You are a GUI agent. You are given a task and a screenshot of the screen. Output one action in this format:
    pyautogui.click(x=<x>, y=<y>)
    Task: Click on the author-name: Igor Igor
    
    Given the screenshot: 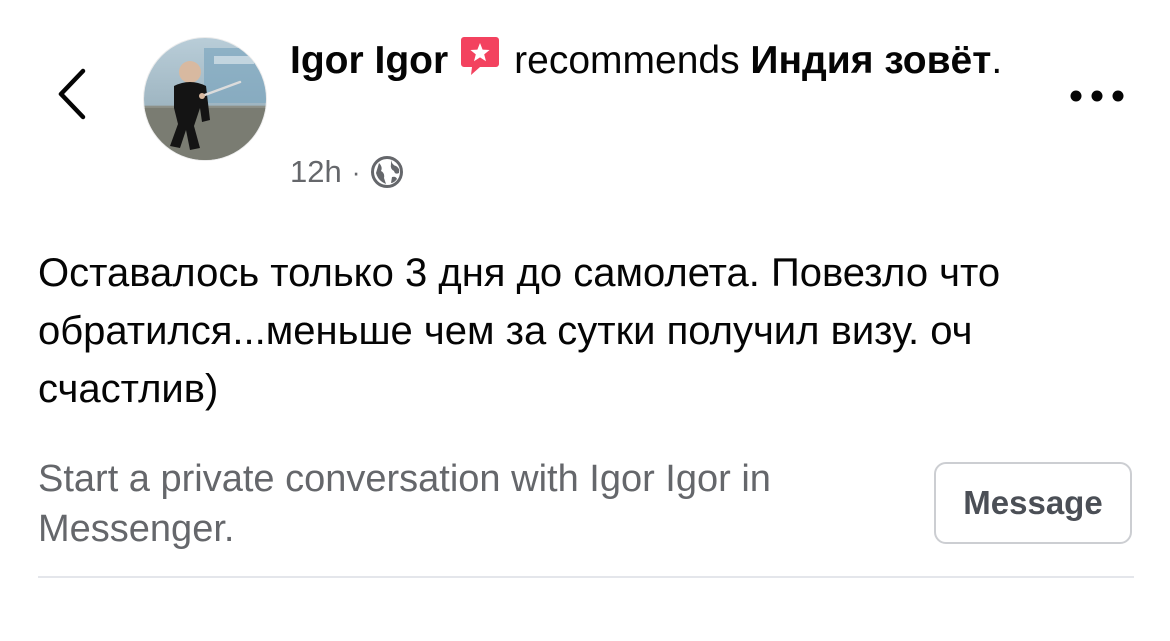 What is the action you would take?
    pyautogui.click(x=369, y=60)
    